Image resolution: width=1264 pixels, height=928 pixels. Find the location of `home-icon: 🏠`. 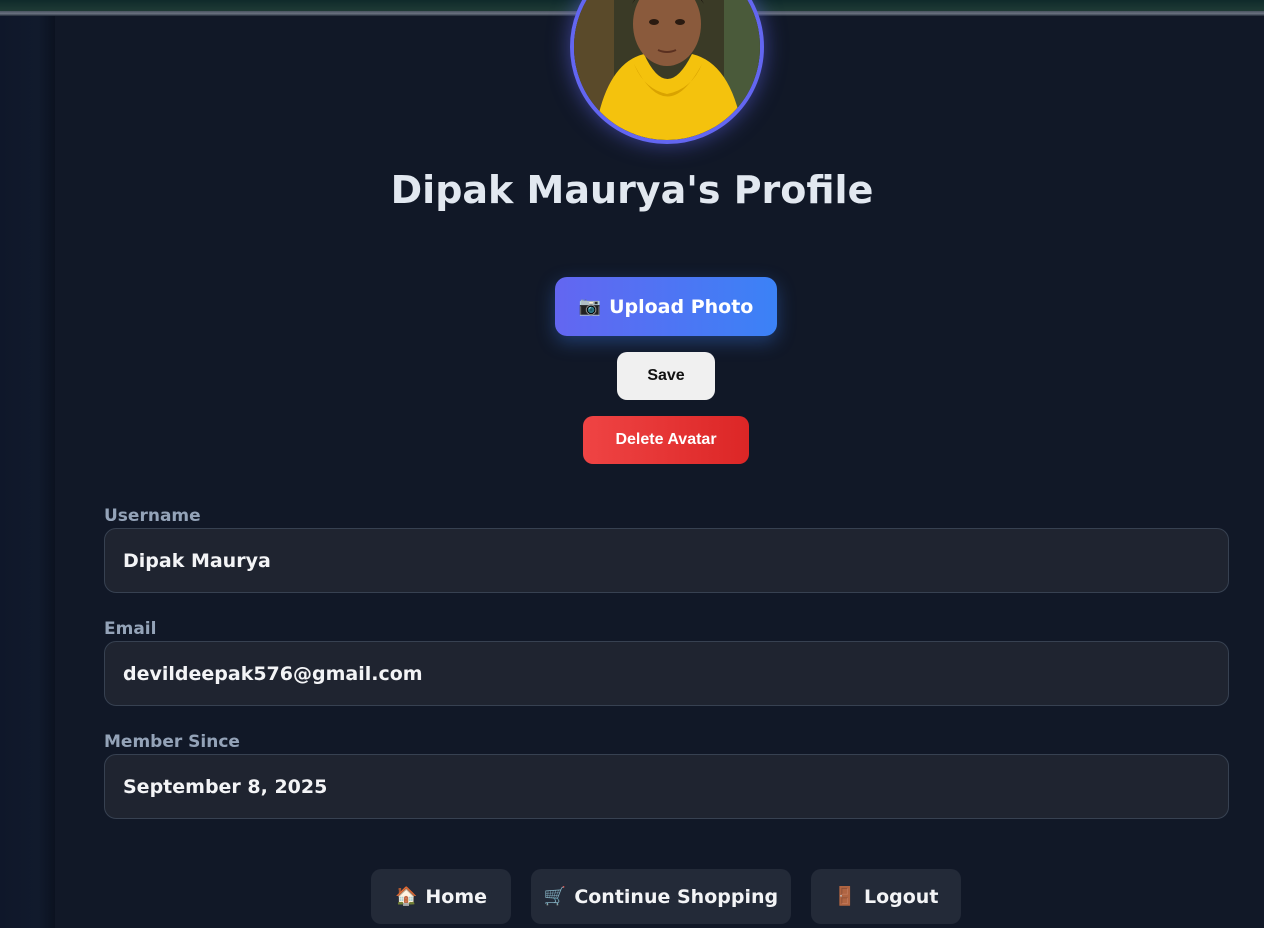

home-icon: 🏠 is located at coordinates (406, 896).